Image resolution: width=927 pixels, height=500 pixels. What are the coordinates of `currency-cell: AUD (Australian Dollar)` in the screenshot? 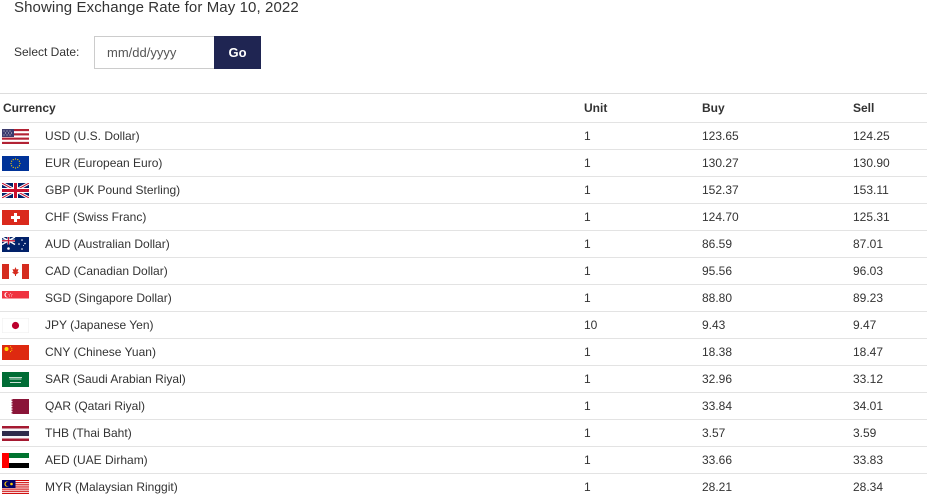 It's located at (292, 244).